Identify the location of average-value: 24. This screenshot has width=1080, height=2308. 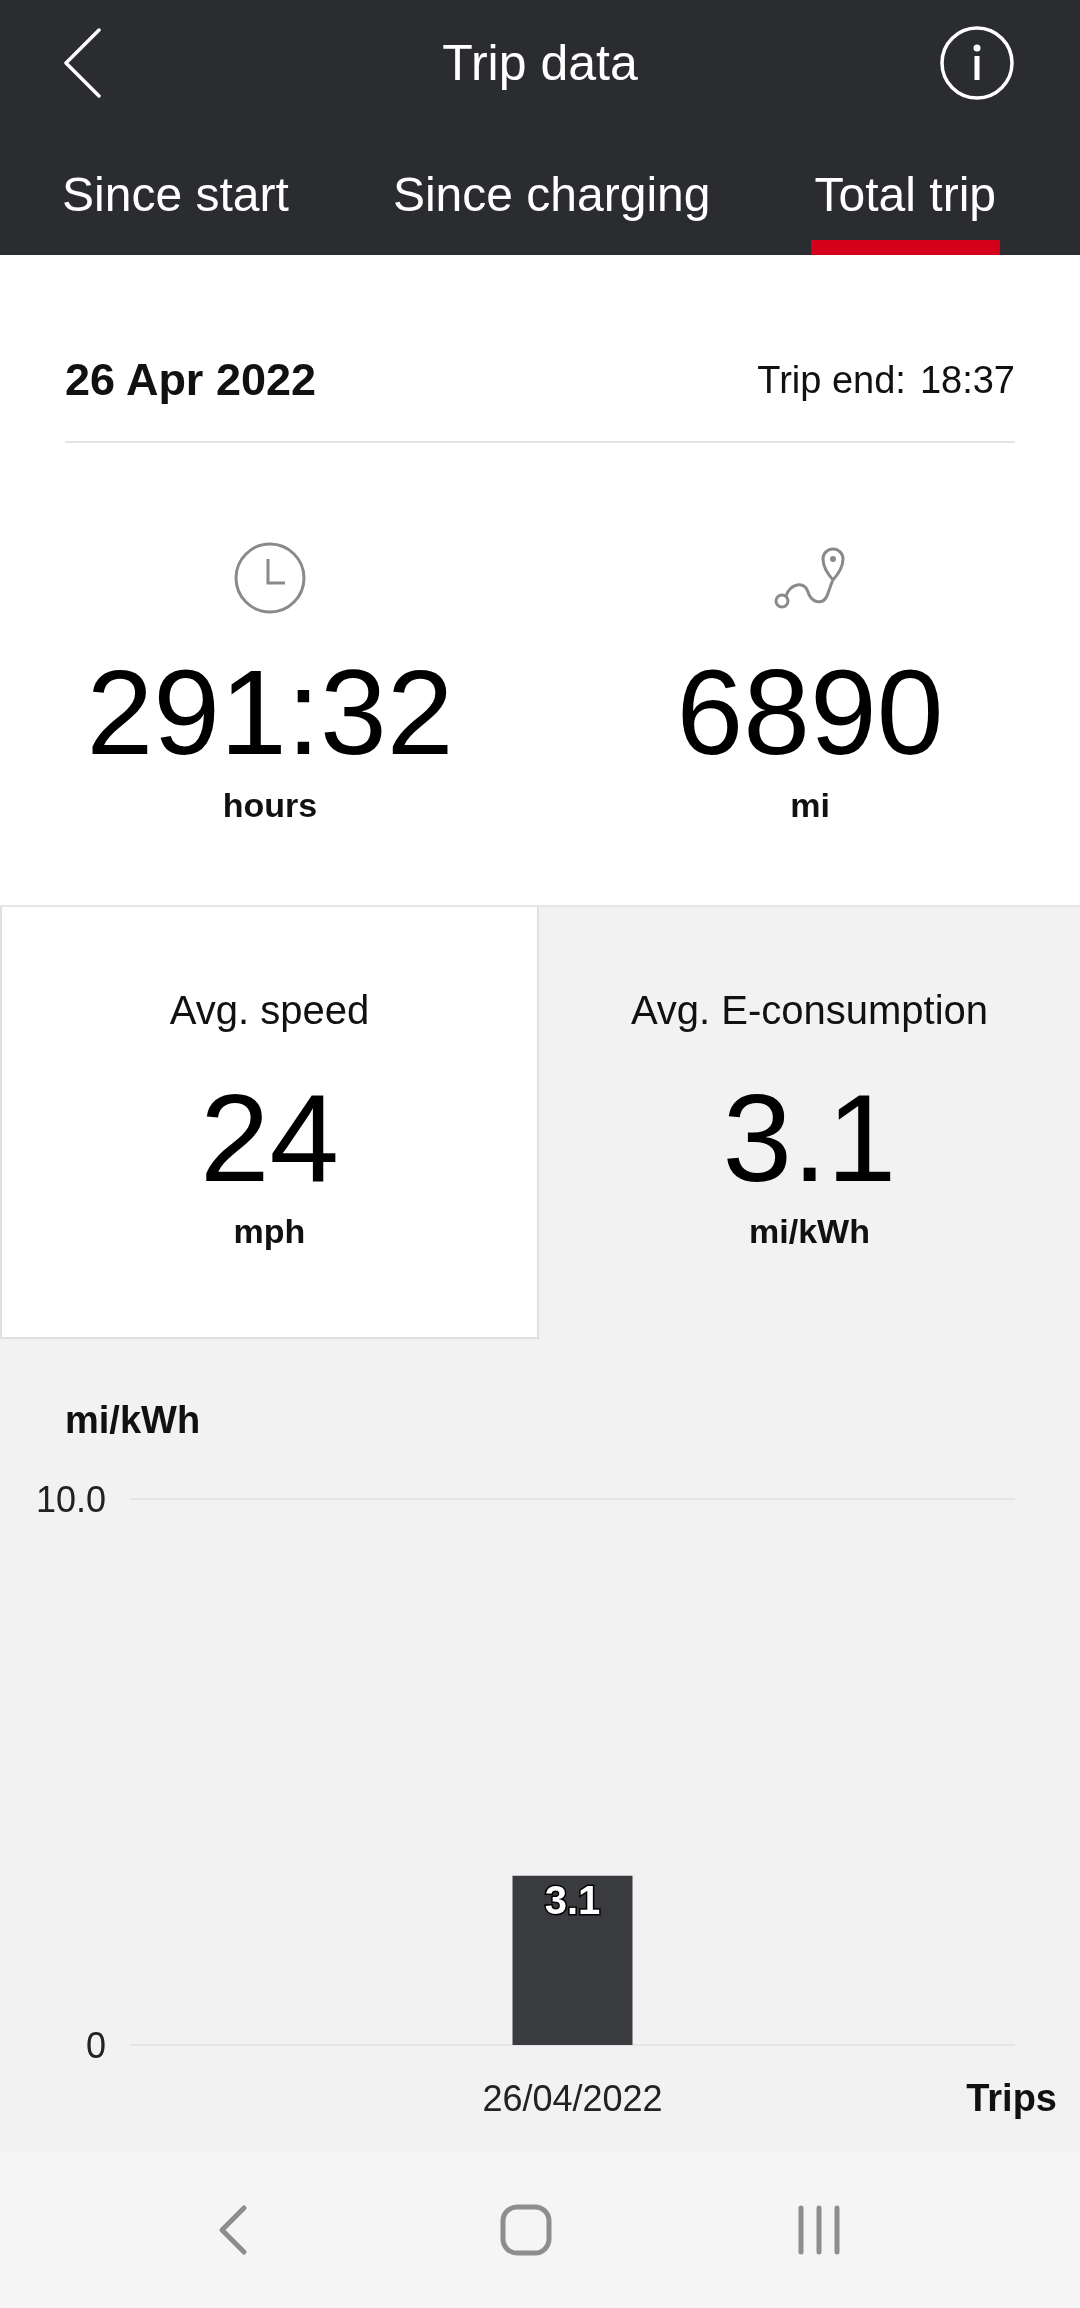
(269, 1138).